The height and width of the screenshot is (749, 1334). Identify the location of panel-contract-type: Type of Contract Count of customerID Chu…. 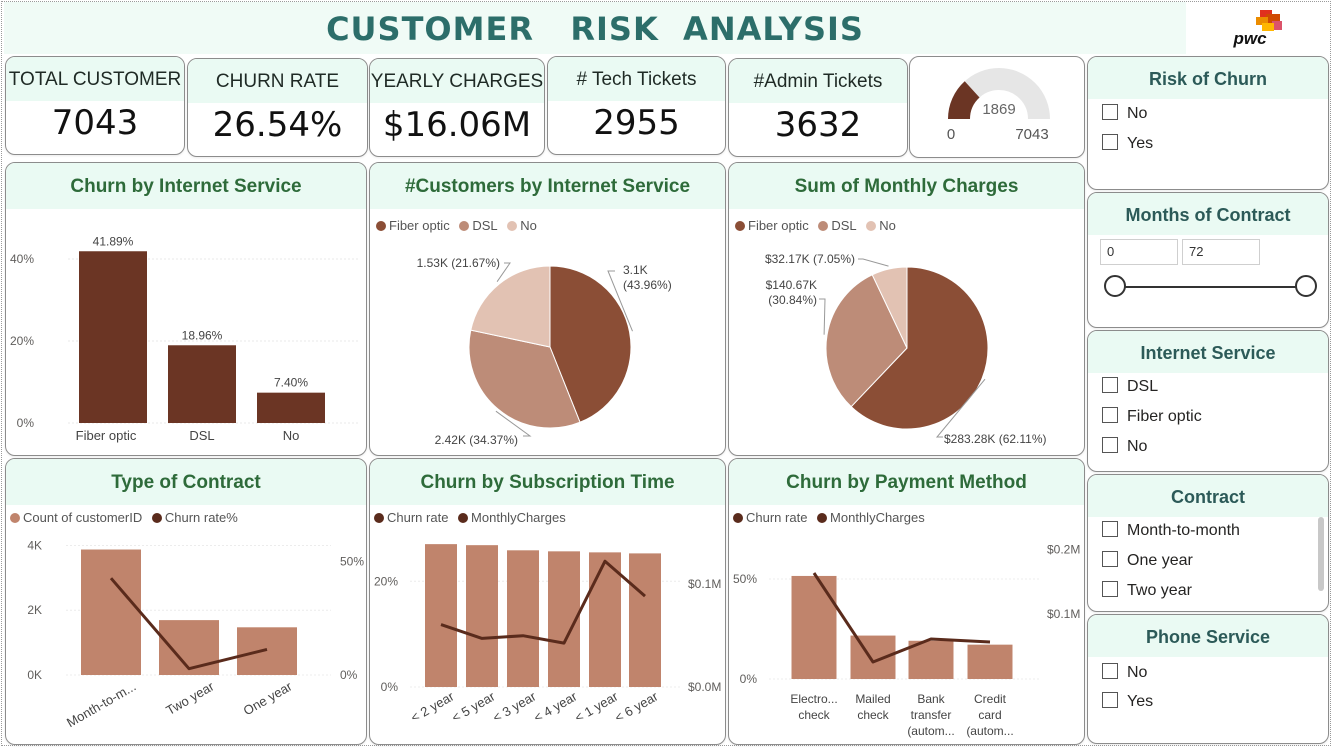
(186, 601).